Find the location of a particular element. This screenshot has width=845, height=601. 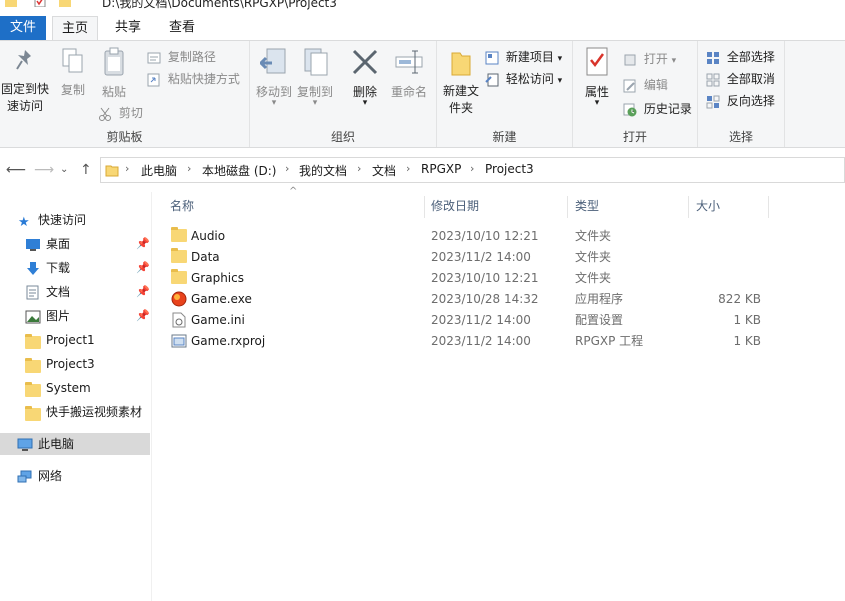

nav-item-label: Project3 is located at coordinates (70, 364).